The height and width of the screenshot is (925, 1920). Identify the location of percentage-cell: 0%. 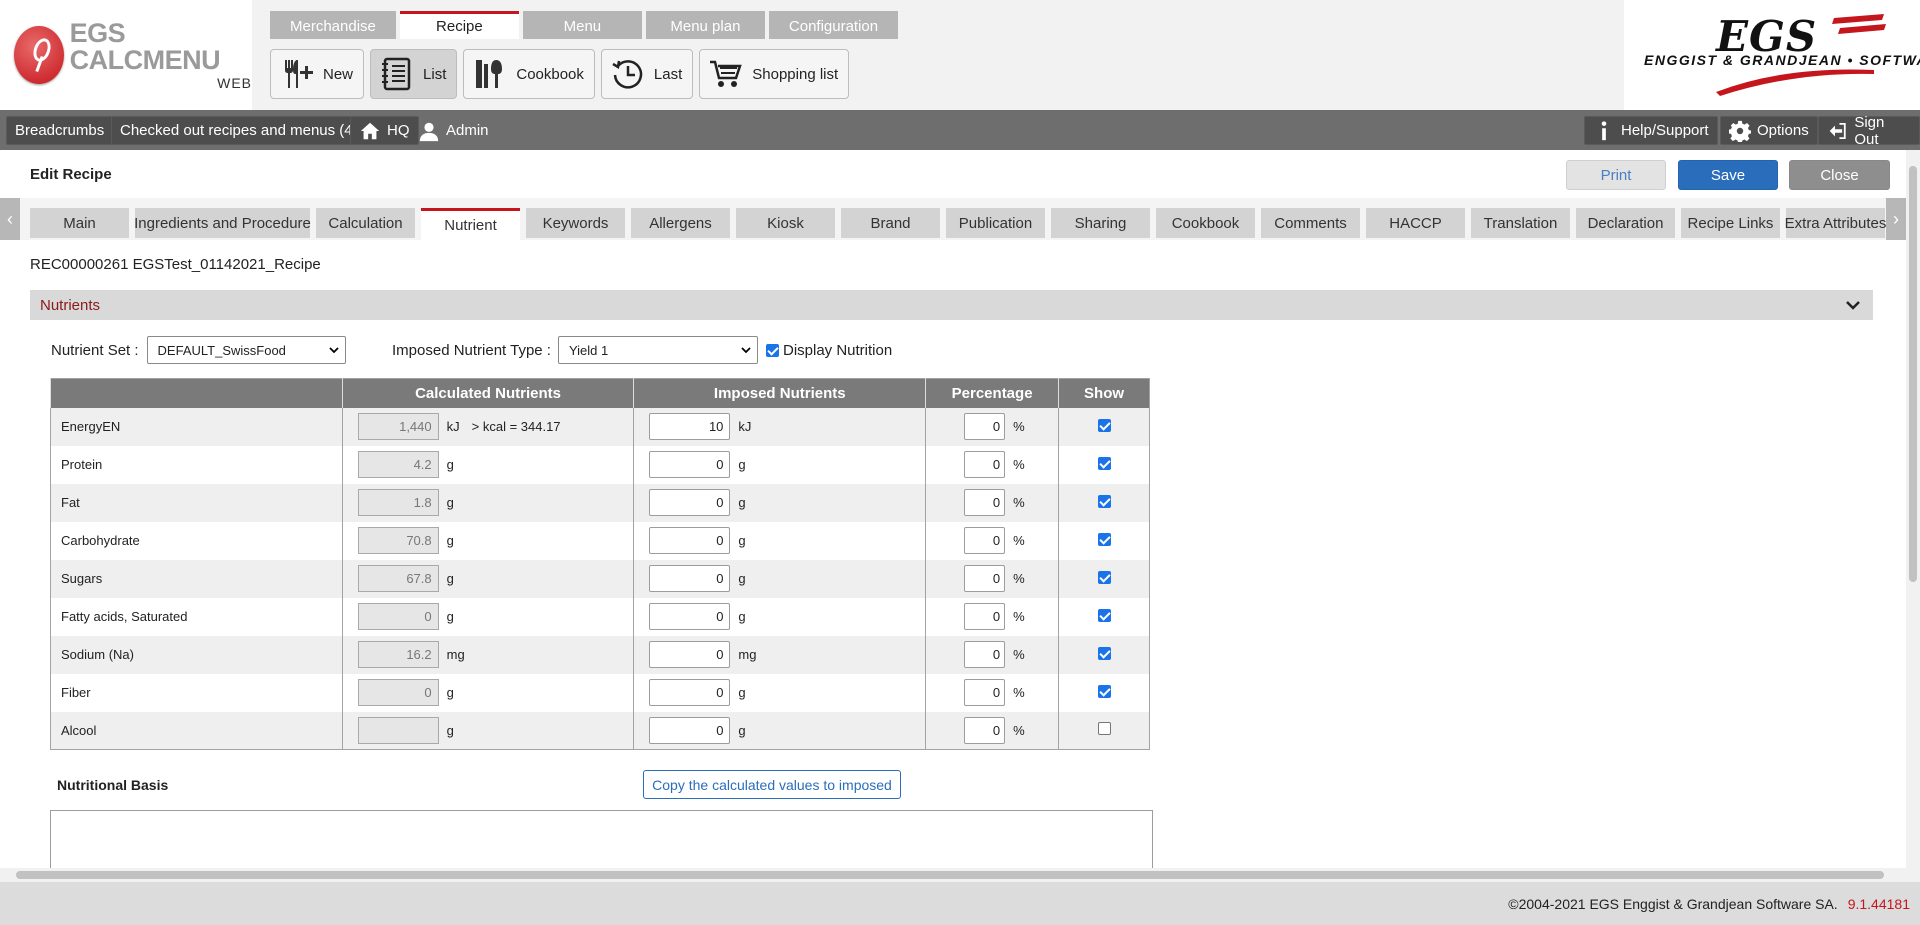
(992, 730).